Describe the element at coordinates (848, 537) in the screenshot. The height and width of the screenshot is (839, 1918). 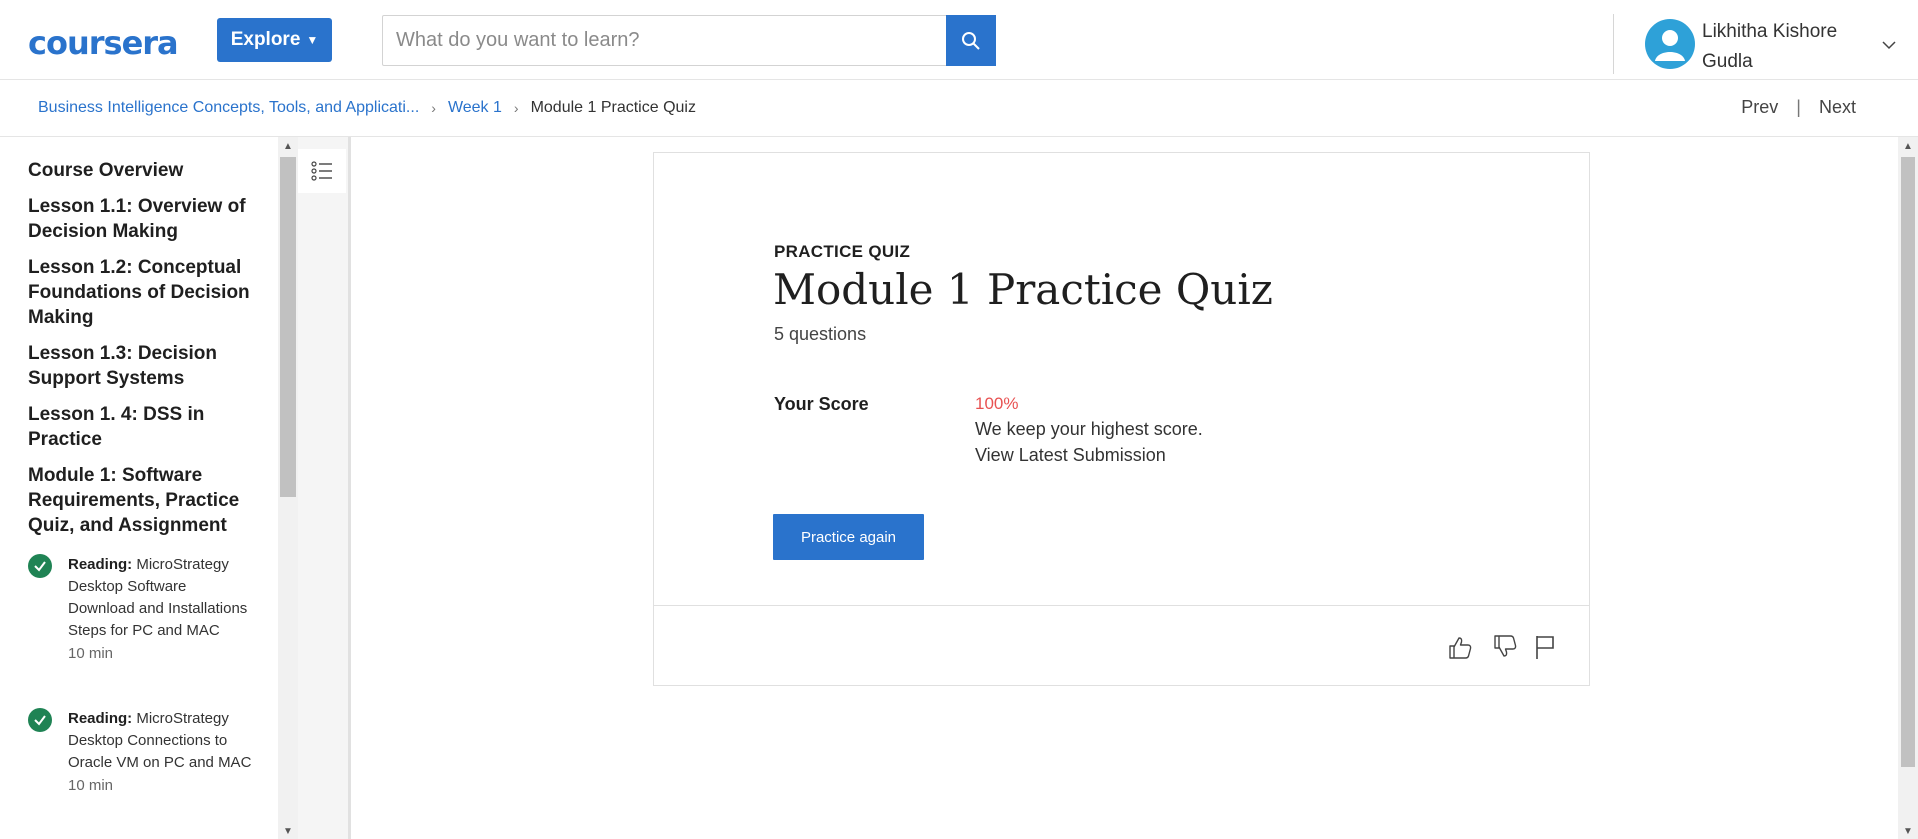
I see `practice-again-button: Practice again` at that location.